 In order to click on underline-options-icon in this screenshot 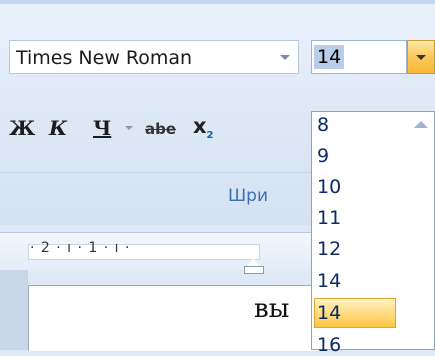, I will do `click(129, 128)`.